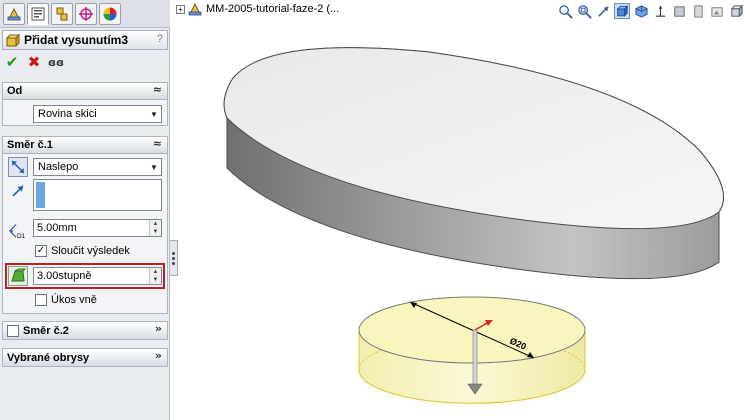 This screenshot has width=750, height=420. What do you see at coordinates (85, 145) in the screenshot?
I see `direction1-group-header: Směr č.1 ≈` at bounding box center [85, 145].